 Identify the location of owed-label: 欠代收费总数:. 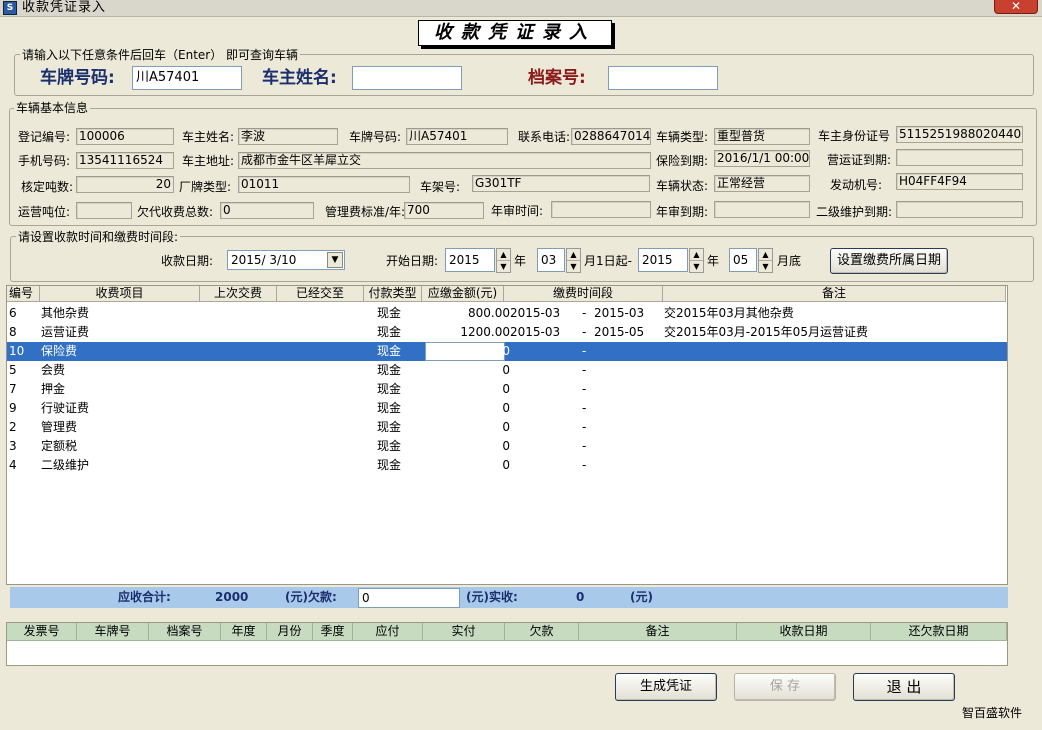
(175, 212).